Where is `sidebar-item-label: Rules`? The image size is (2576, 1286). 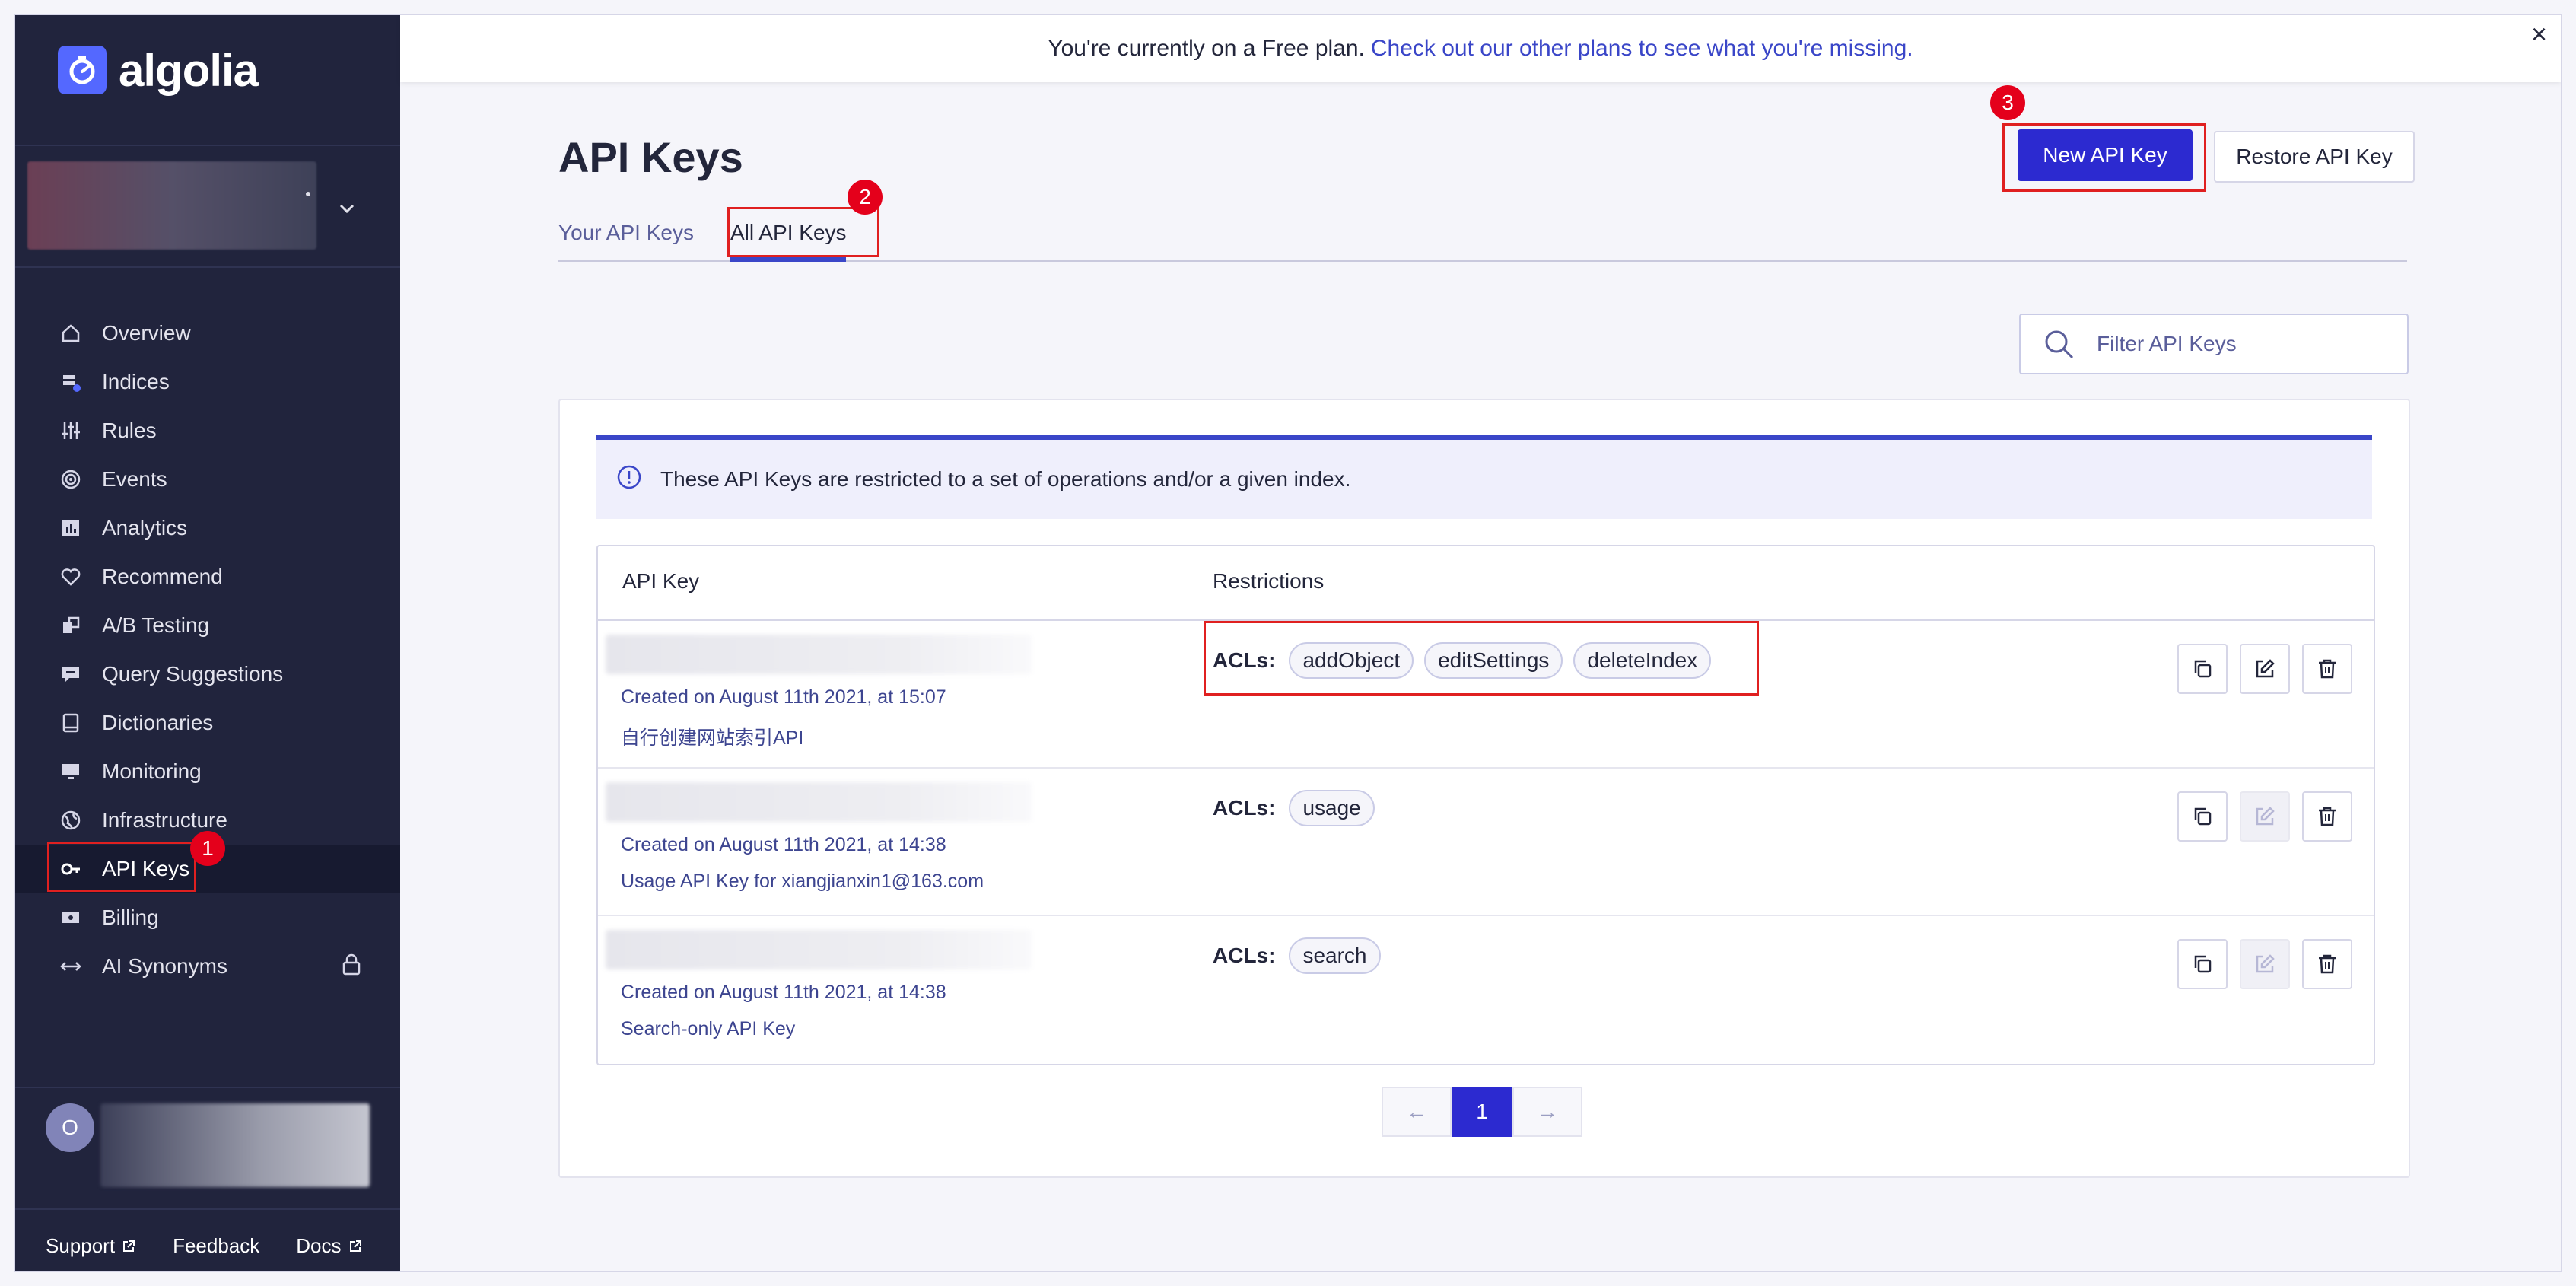 sidebar-item-label: Rules is located at coordinates (129, 430).